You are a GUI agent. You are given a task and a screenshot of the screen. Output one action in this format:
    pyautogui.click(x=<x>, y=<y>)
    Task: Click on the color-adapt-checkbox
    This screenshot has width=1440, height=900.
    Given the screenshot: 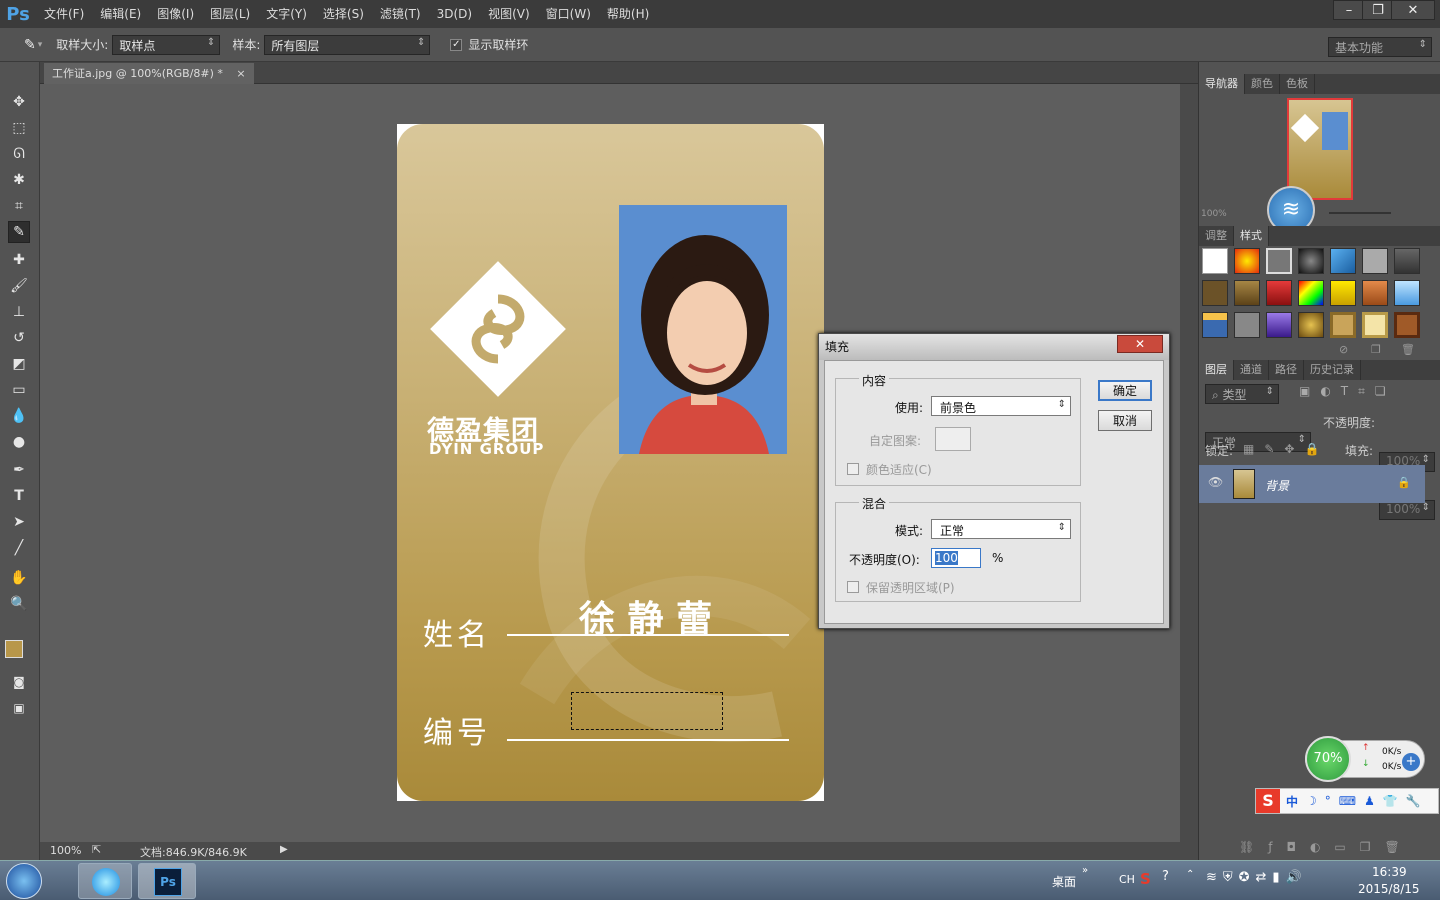 What is the action you would take?
    pyautogui.click(x=853, y=469)
    